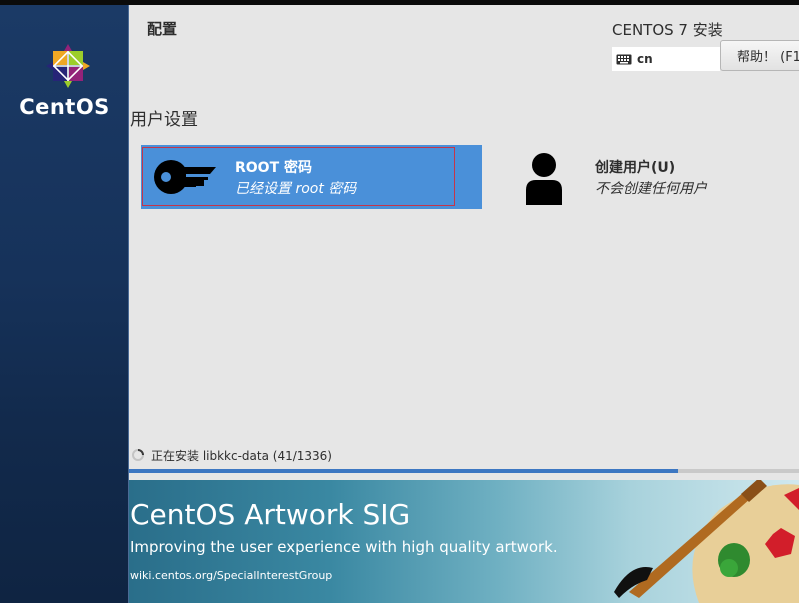 The height and width of the screenshot is (603, 799). Describe the element at coordinates (635, 168) in the screenshot. I see `create-user-title: 创建用户(U)` at that location.